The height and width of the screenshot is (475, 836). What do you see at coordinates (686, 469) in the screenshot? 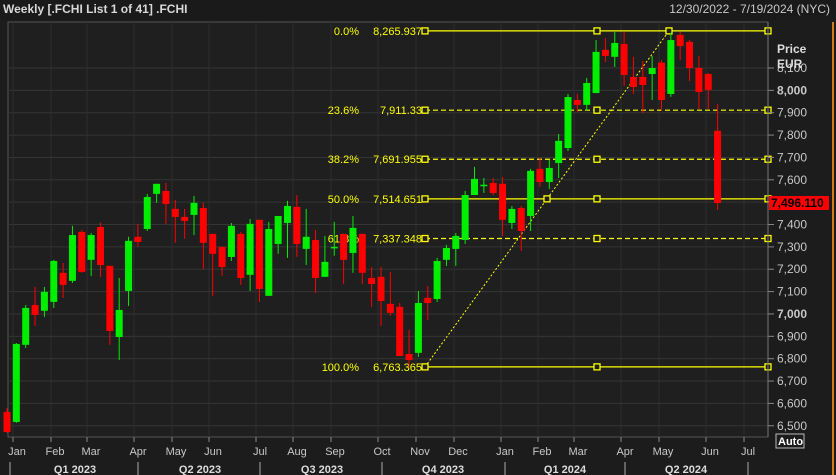
I see `x-quarter-label: Q2 2024` at bounding box center [686, 469].